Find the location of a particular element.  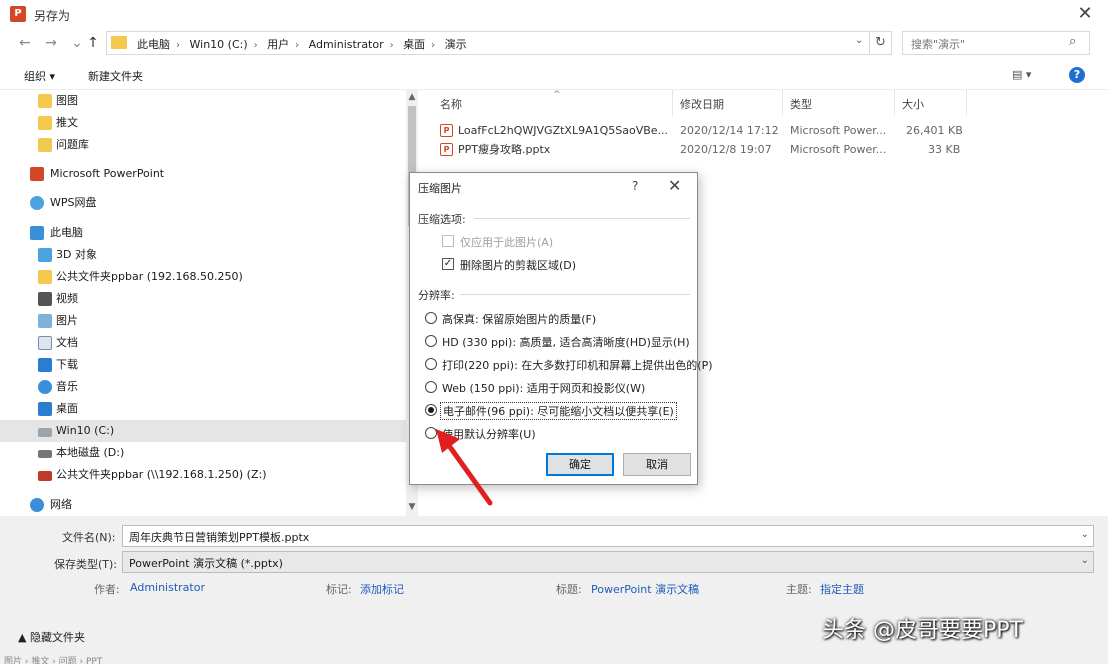

delete-cropped-areas-checkbox: ✓ is located at coordinates (448, 264).